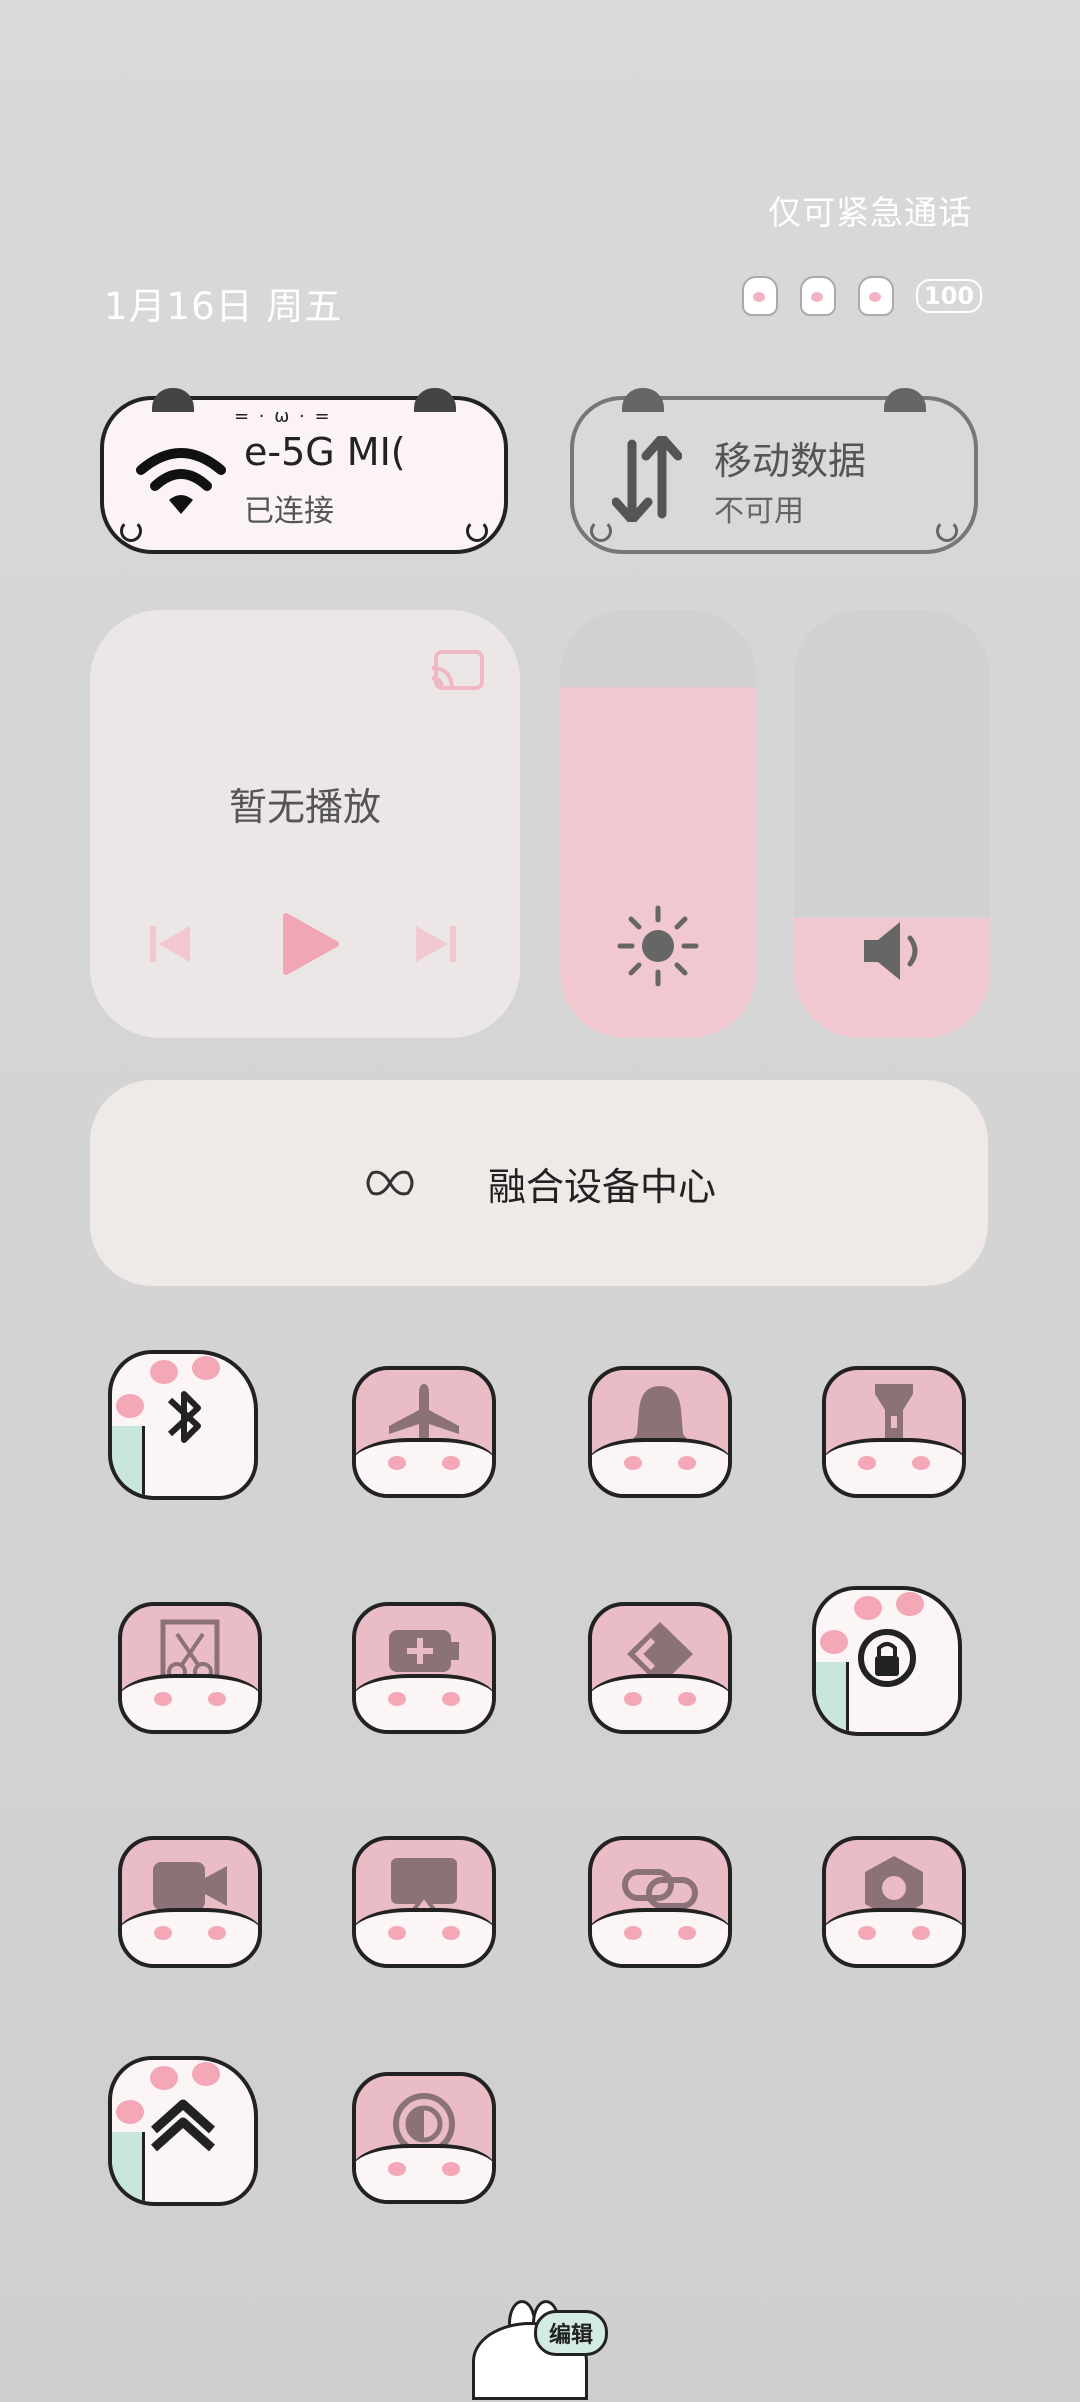 Image resolution: width=1080 pixels, height=2402 pixels. I want to click on toggle-tile-projection, so click(424, 1902).